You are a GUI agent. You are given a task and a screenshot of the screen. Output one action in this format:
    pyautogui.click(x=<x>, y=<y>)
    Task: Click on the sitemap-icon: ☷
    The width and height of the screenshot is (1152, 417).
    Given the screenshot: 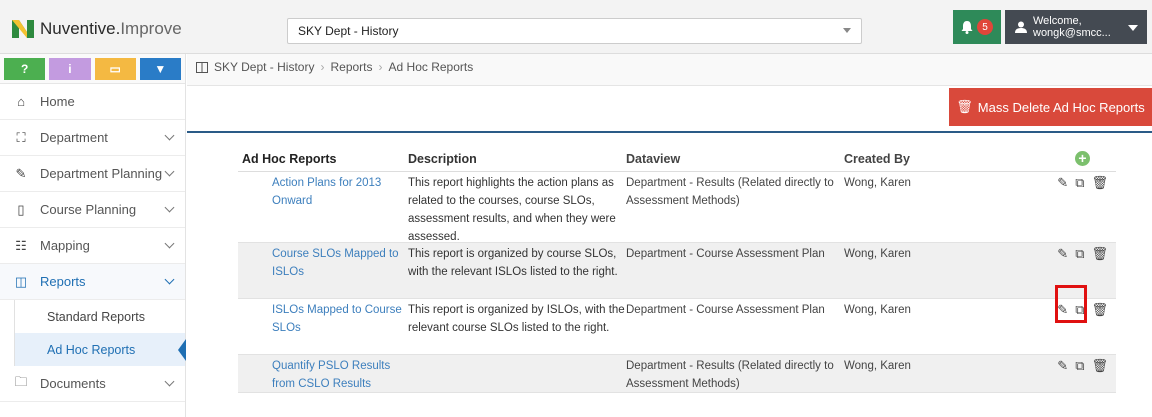 What is the action you would take?
    pyautogui.click(x=21, y=245)
    